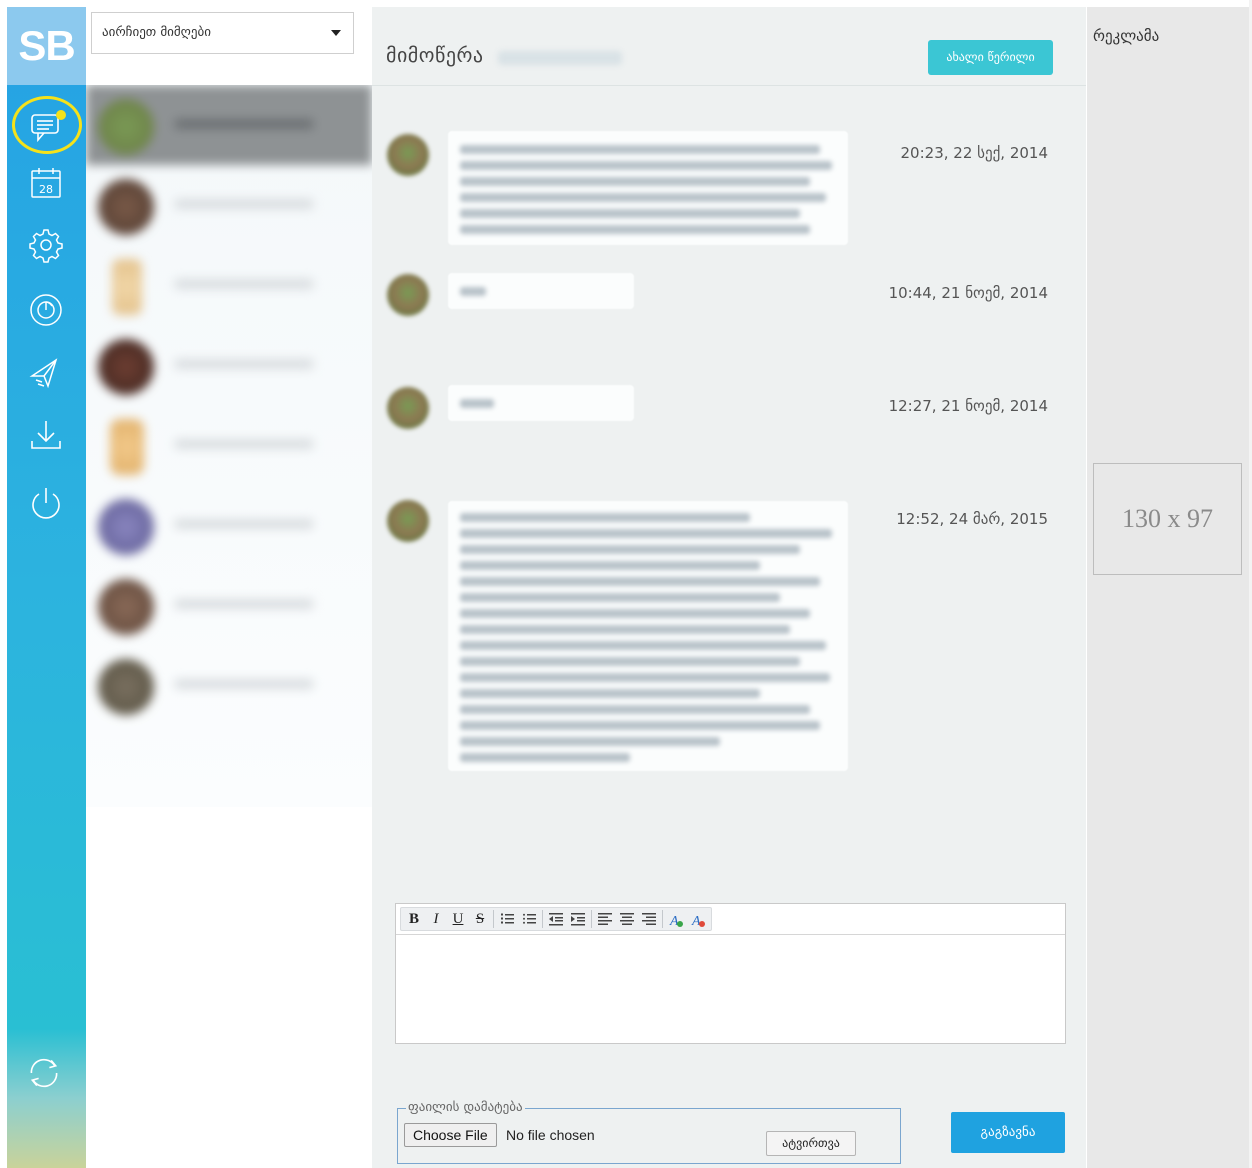 The image size is (1252, 1168). I want to click on outdent-icon, so click(556, 919).